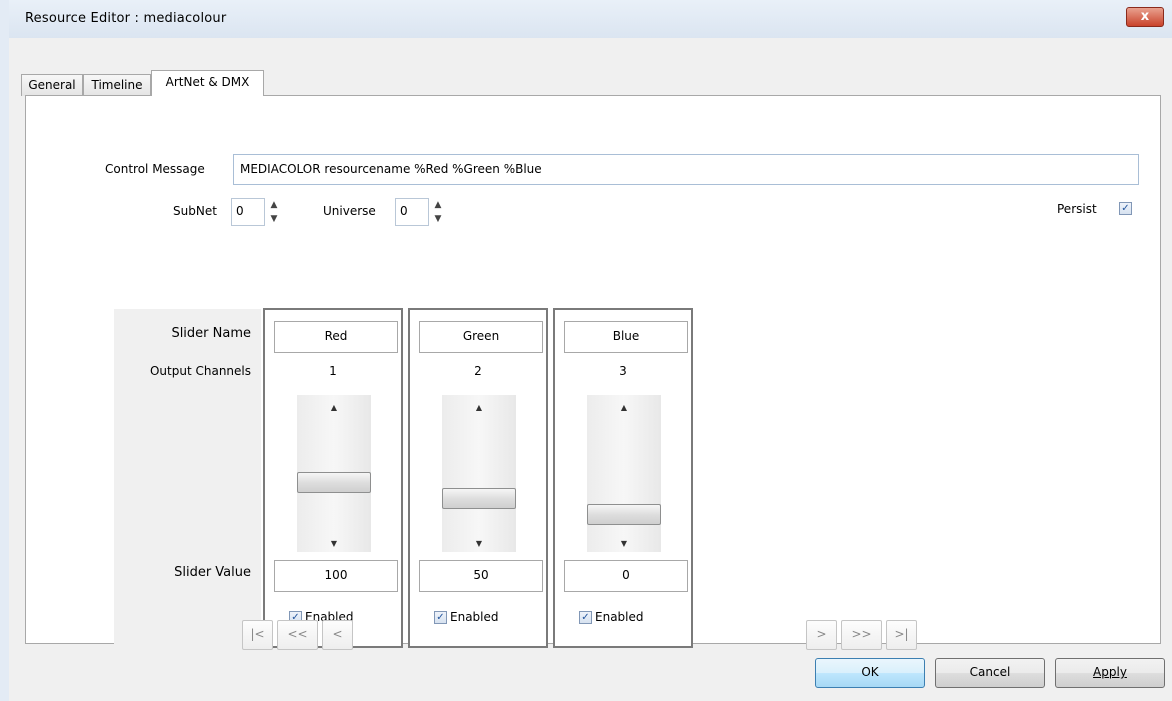 This screenshot has height=701, width=1172. Describe the element at coordinates (990, 673) in the screenshot. I see `cancel-button: Cancel` at that location.